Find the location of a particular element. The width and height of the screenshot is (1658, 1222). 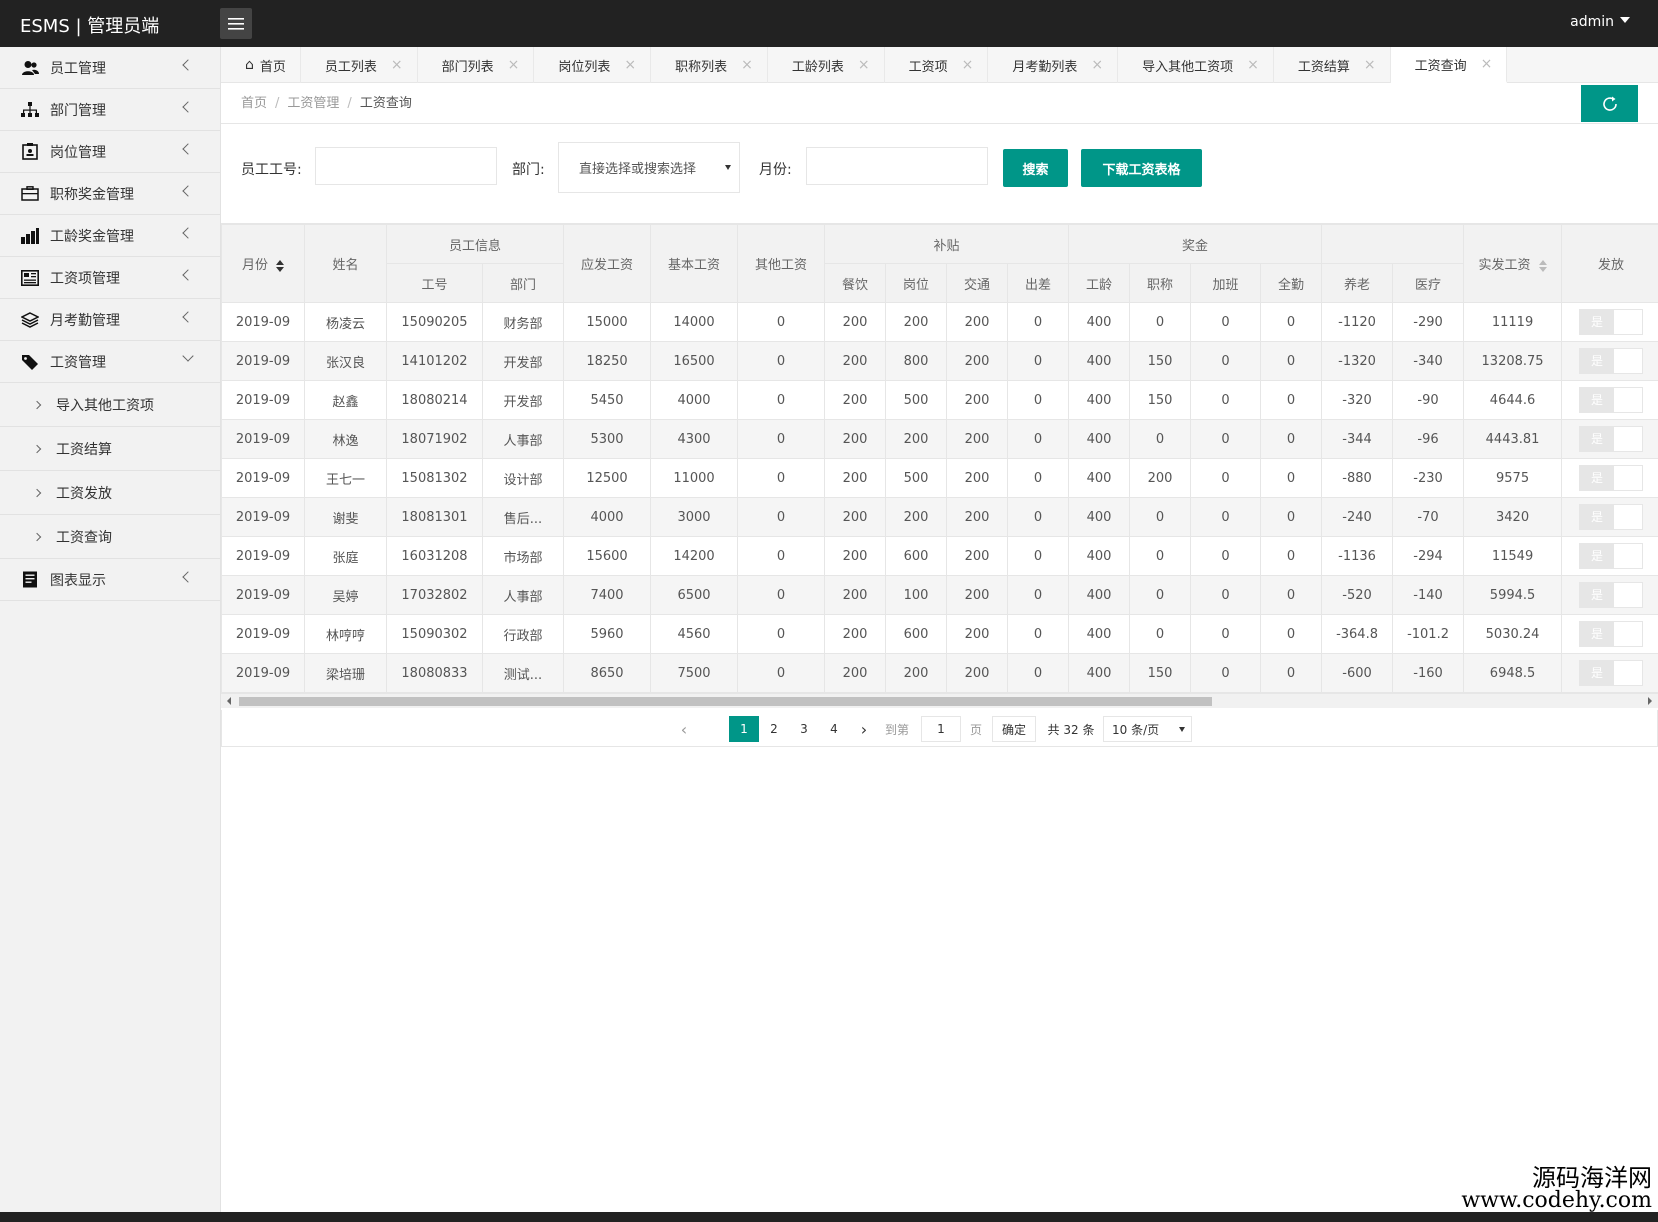

horizontal-scrollbar is located at coordinates (939, 700).